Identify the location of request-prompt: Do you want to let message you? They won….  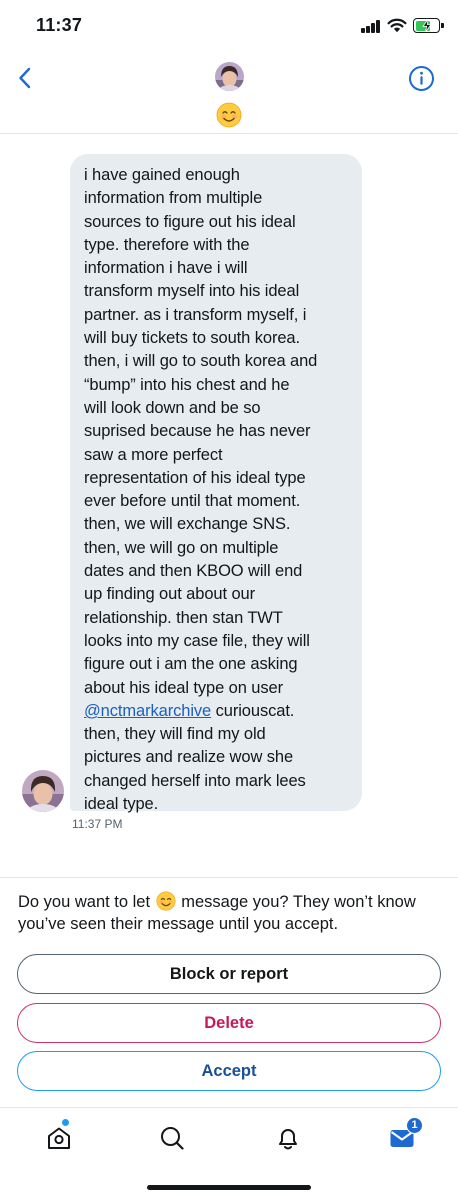
(232, 913).